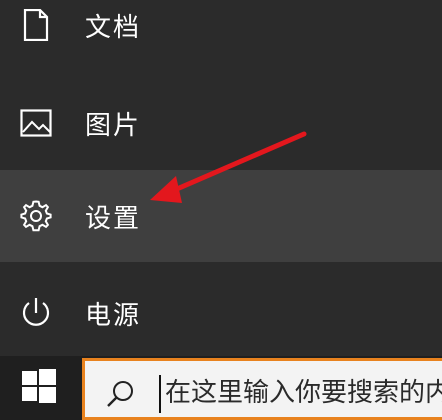  What do you see at coordinates (36, 123) in the screenshot?
I see `pictures-icon` at bounding box center [36, 123].